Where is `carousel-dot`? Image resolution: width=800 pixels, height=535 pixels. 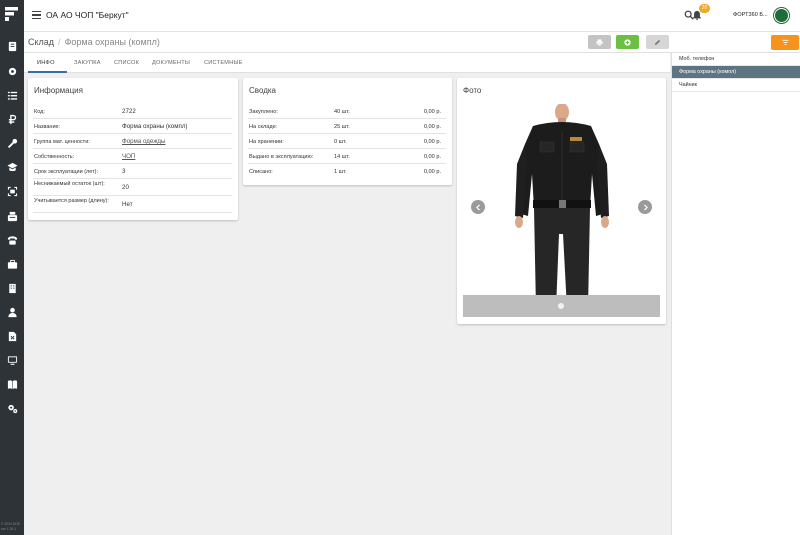
carousel-dot is located at coordinates (561, 306).